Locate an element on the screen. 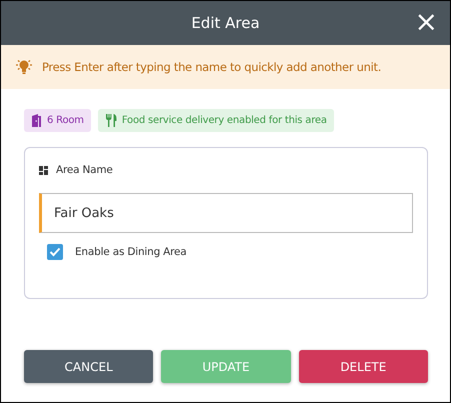 This screenshot has width=451, height=403. tip-text: Press Enter after typing the name to quickly add another unit. is located at coordinates (212, 67).